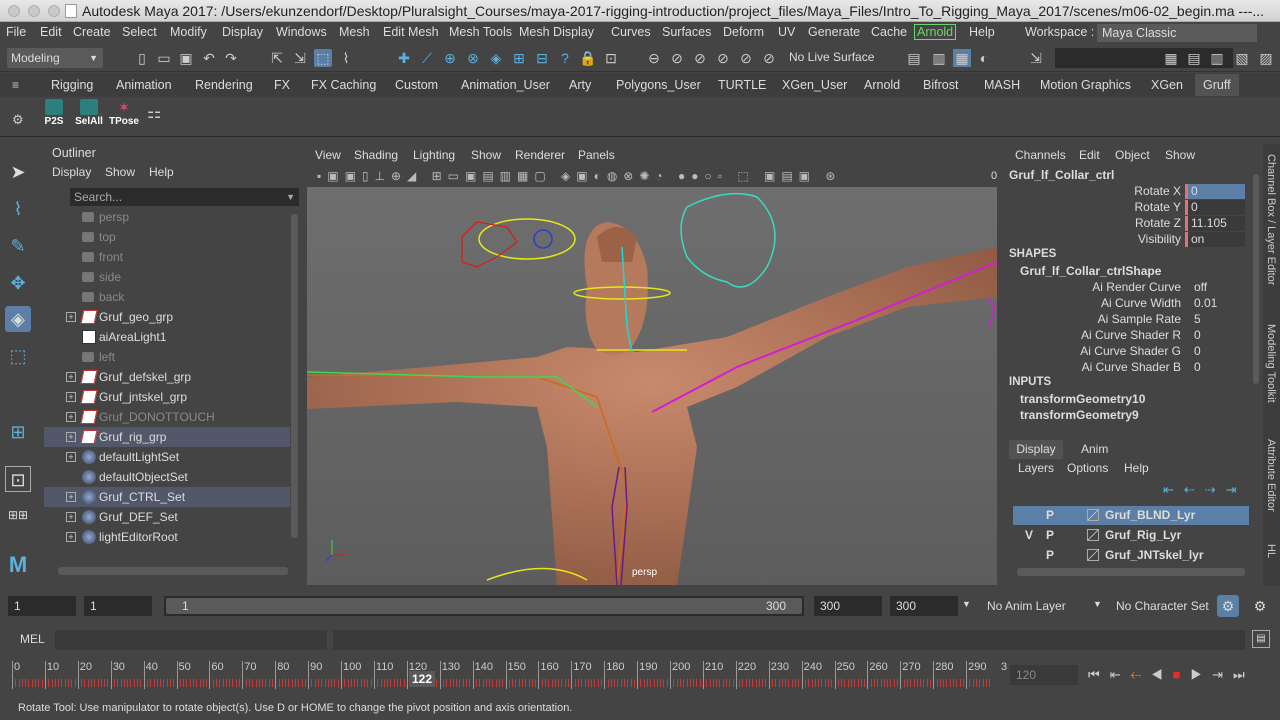 The width and height of the screenshot is (1280, 720). Describe the element at coordinates (416, 85) in the screenshot. I see `shelf-tab-custom: Custom` at that location.